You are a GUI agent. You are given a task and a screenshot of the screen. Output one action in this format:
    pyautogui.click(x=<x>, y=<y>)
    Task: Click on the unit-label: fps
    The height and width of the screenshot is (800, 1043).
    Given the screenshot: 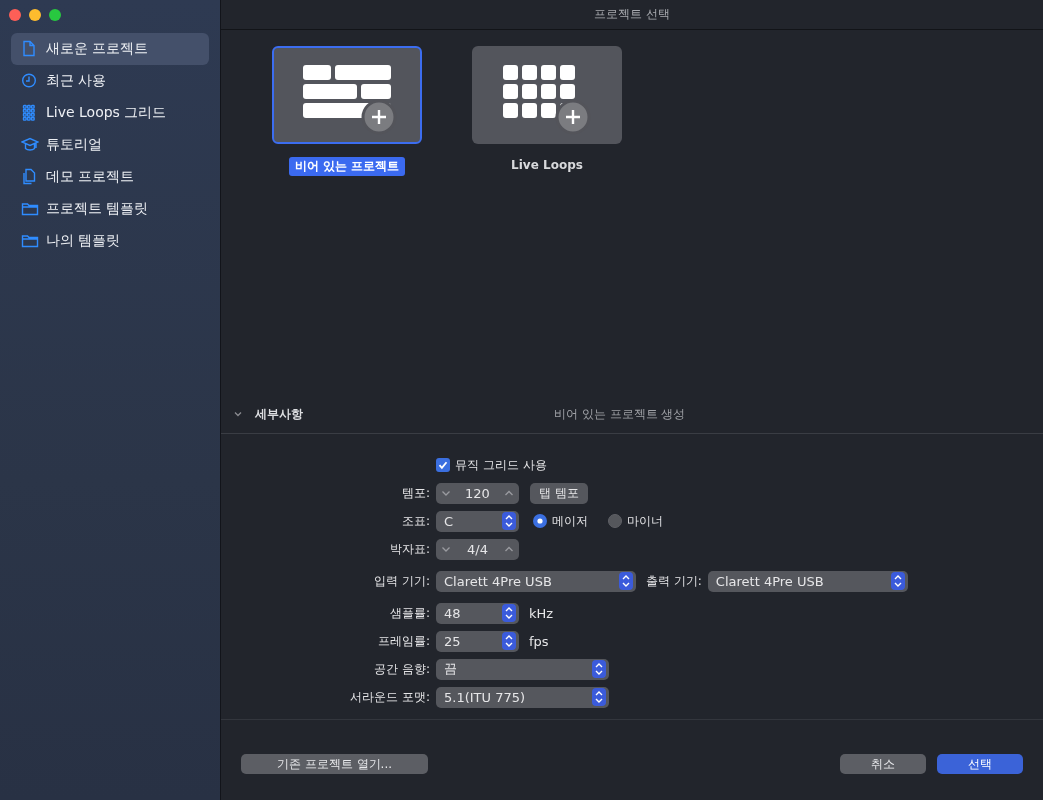 What is the action you would take?
    pyautogui.click(x=539, y=641)
    